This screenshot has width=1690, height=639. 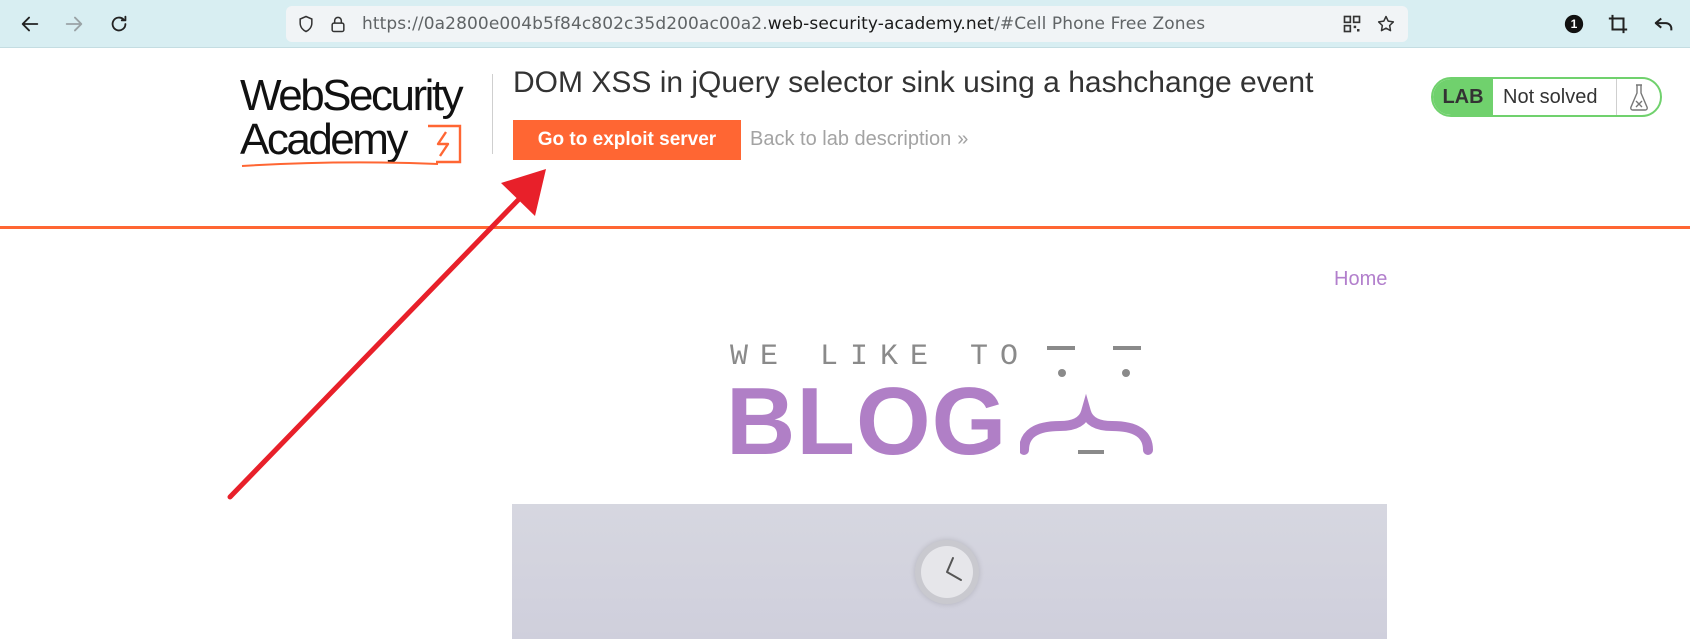 What do you see at coordinates (340, 164) in the screenshot?
I see `logo-underline` at bounding box center [340, 164].